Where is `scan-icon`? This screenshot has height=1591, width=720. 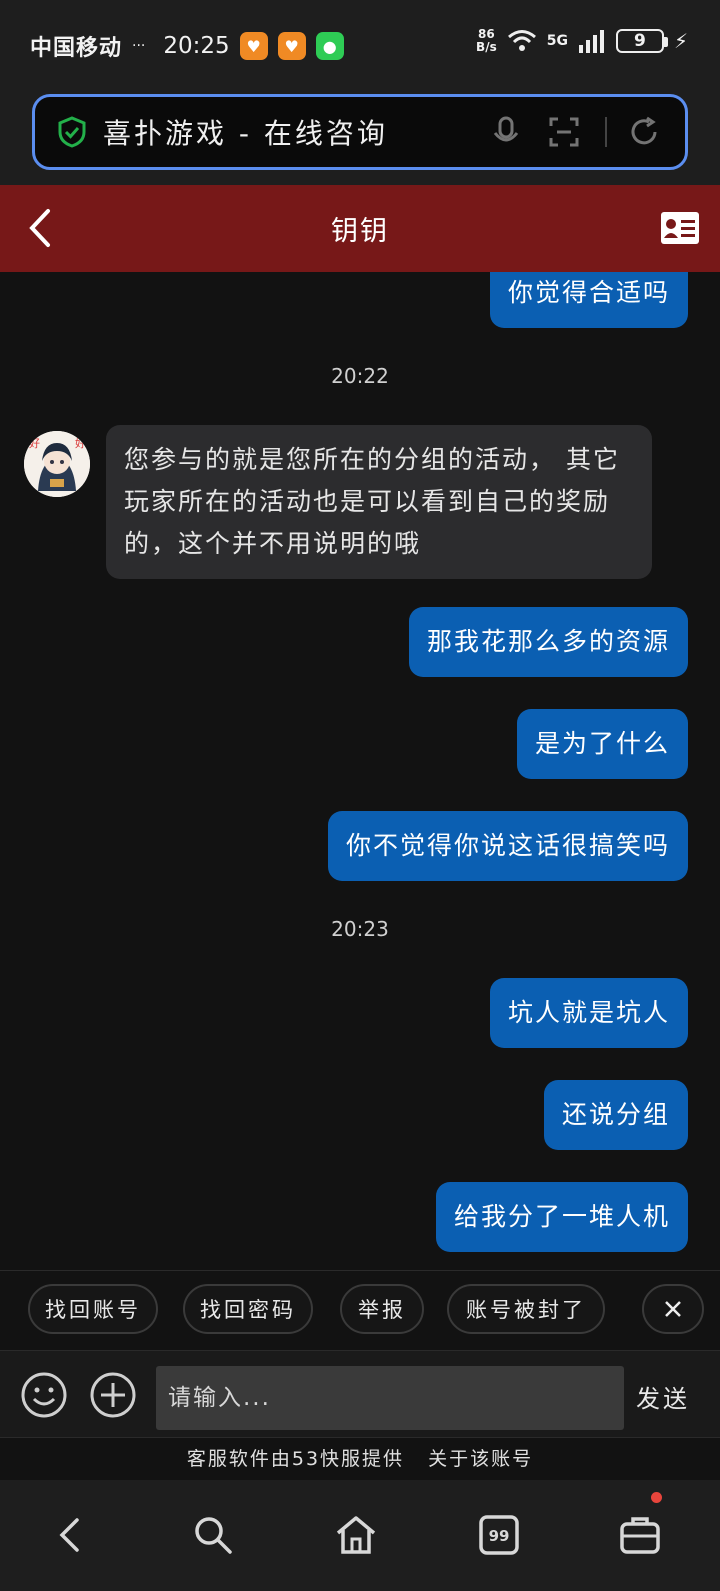
scan-icon is located at coordinates (564, 132).